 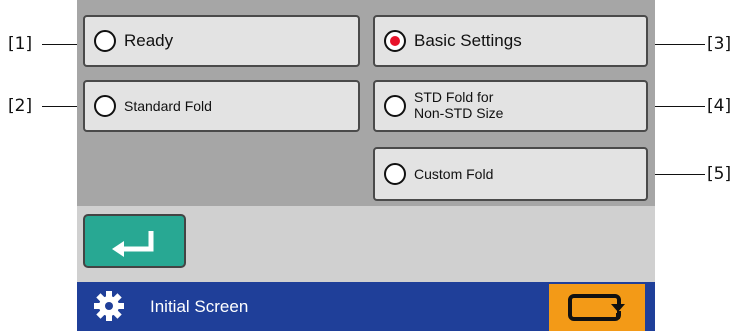 I want to click on callout-1: [1], so click(x=20, y=44).